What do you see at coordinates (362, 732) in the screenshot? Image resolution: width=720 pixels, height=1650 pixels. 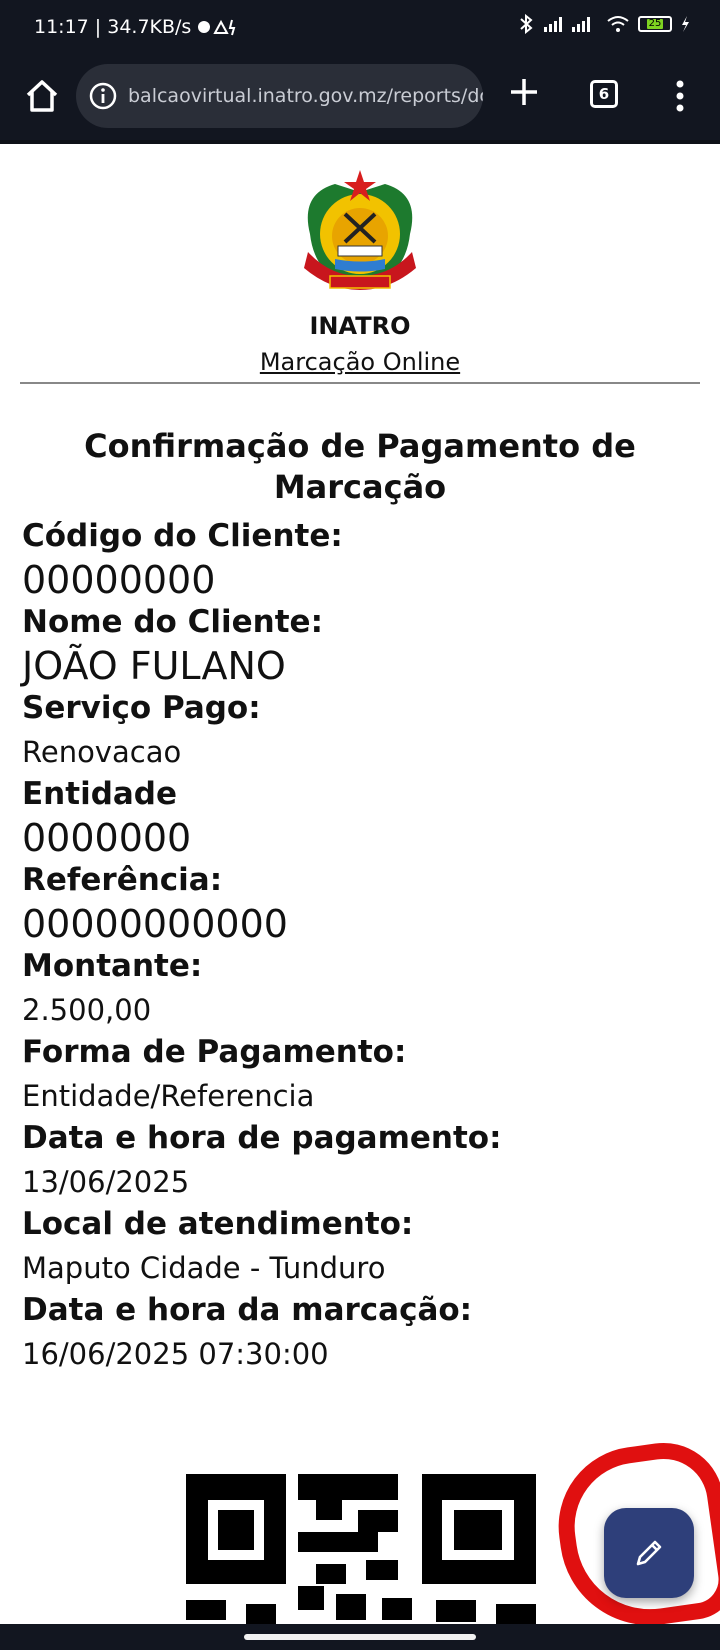 I see `field-service: Serviço Pago: Renovacao` at bounding box center [362, 732].